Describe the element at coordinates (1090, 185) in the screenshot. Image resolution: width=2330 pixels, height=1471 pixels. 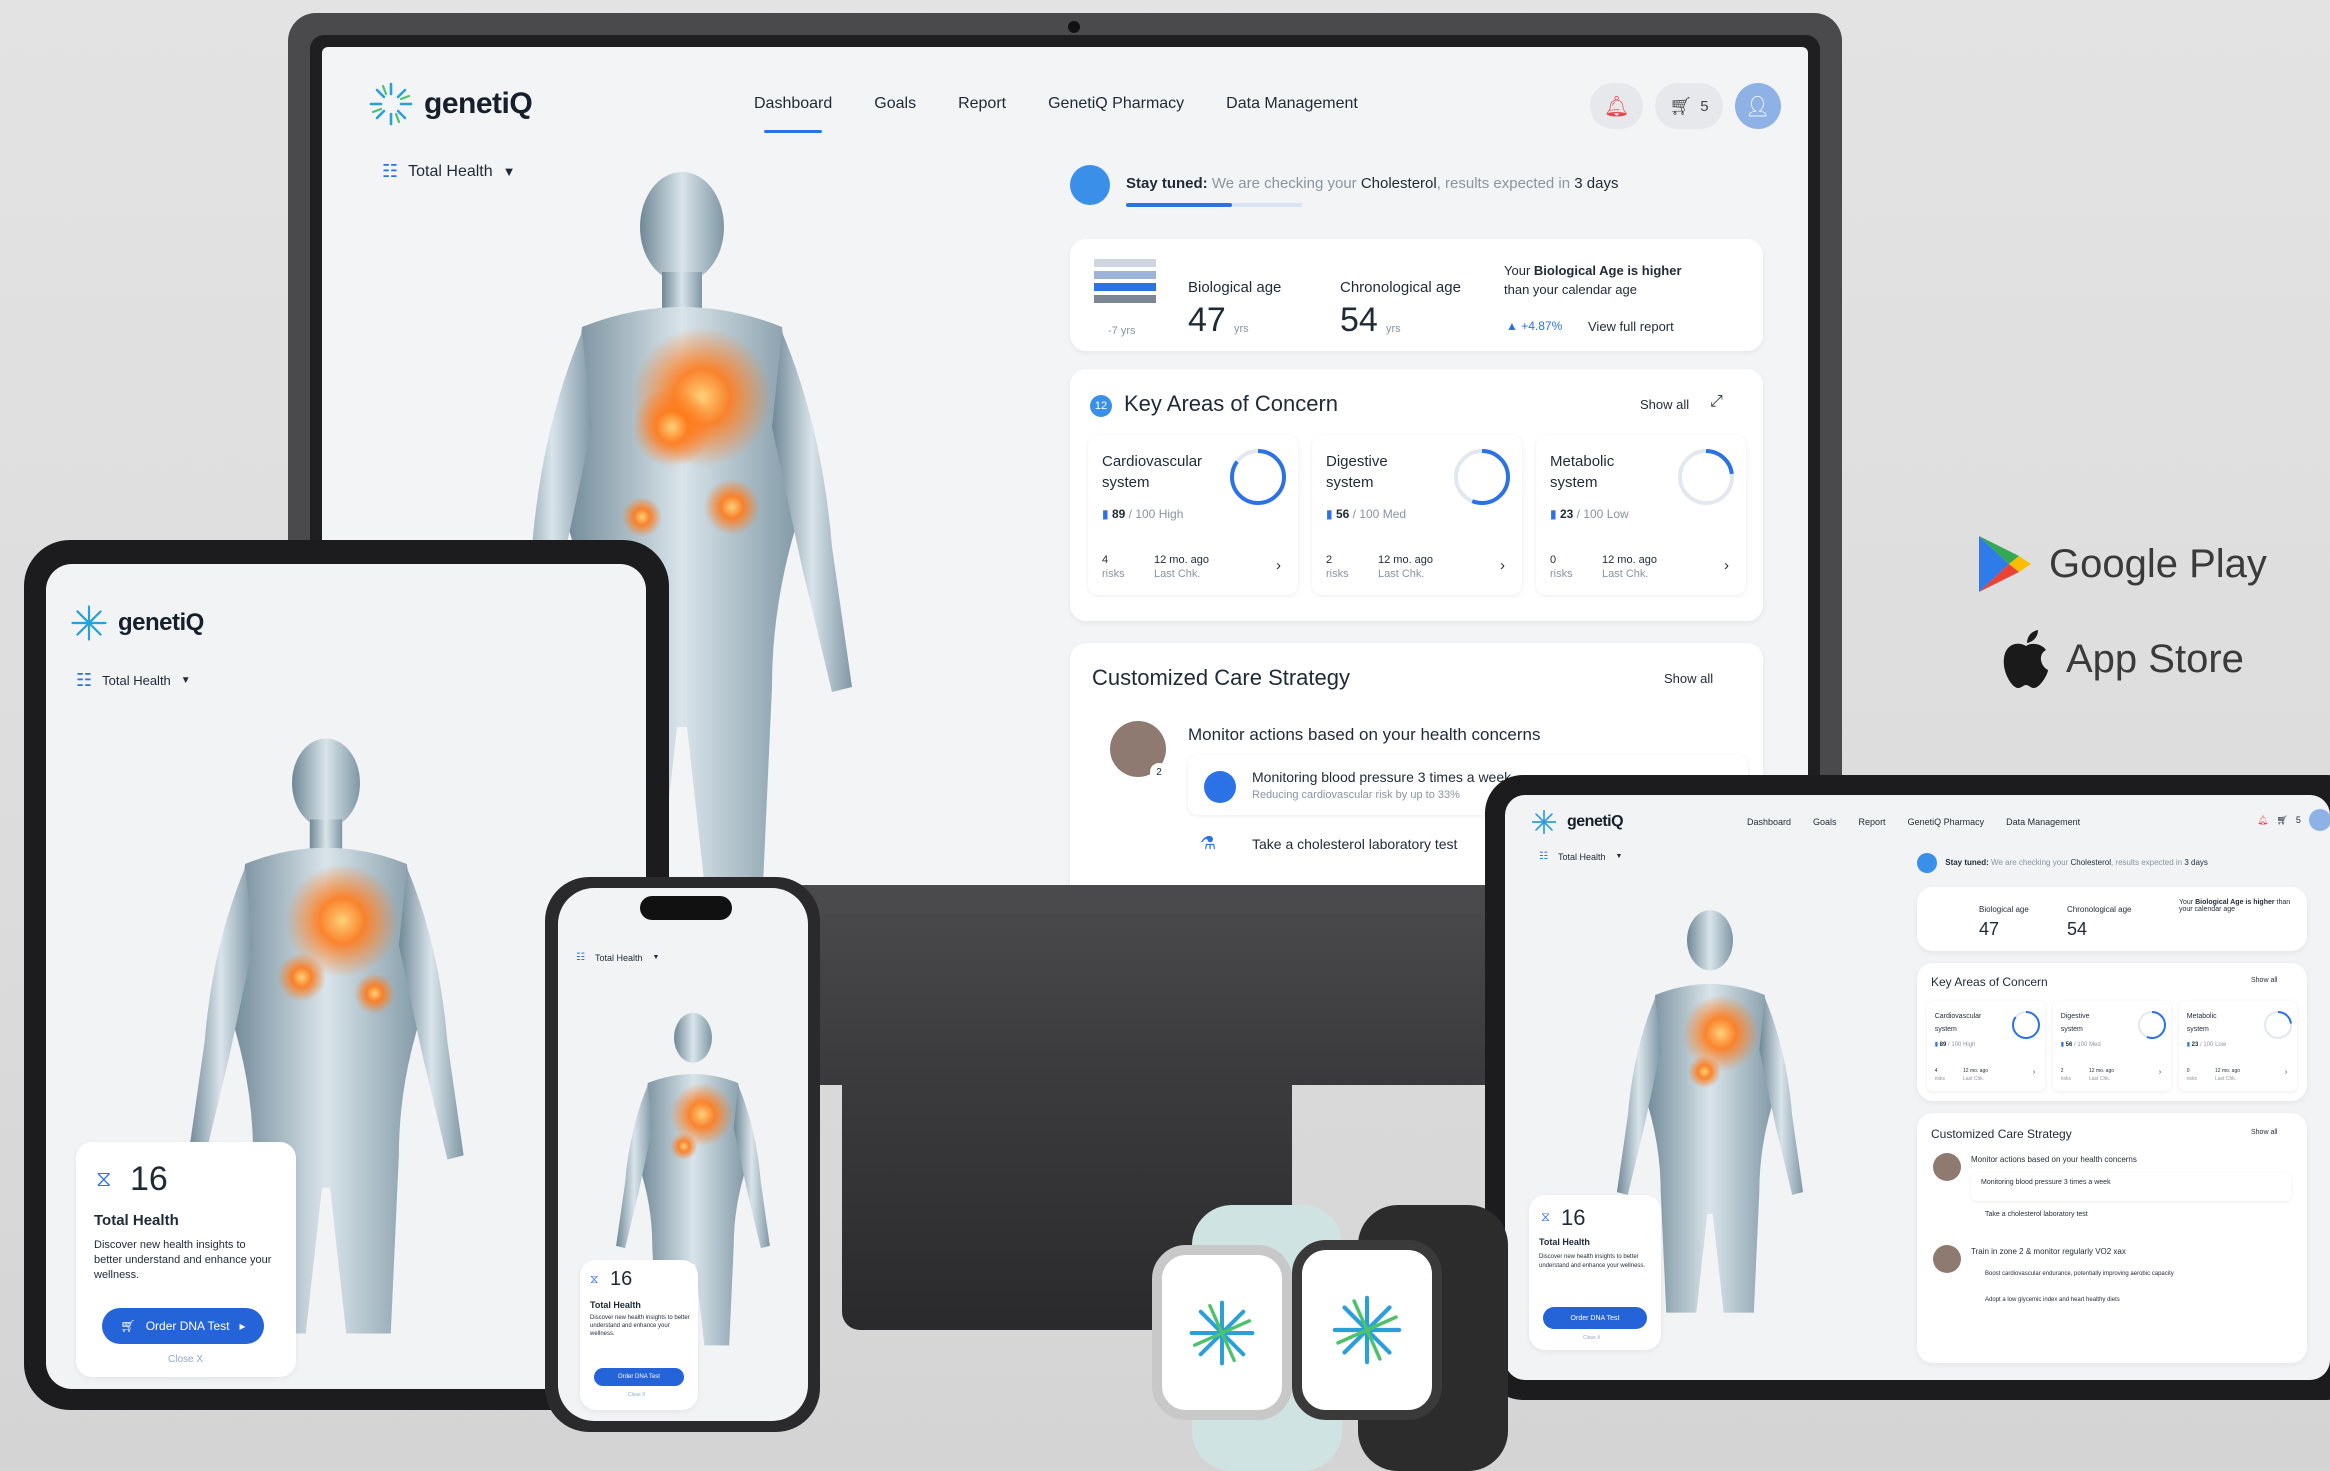
I see `status-icon` at that location.